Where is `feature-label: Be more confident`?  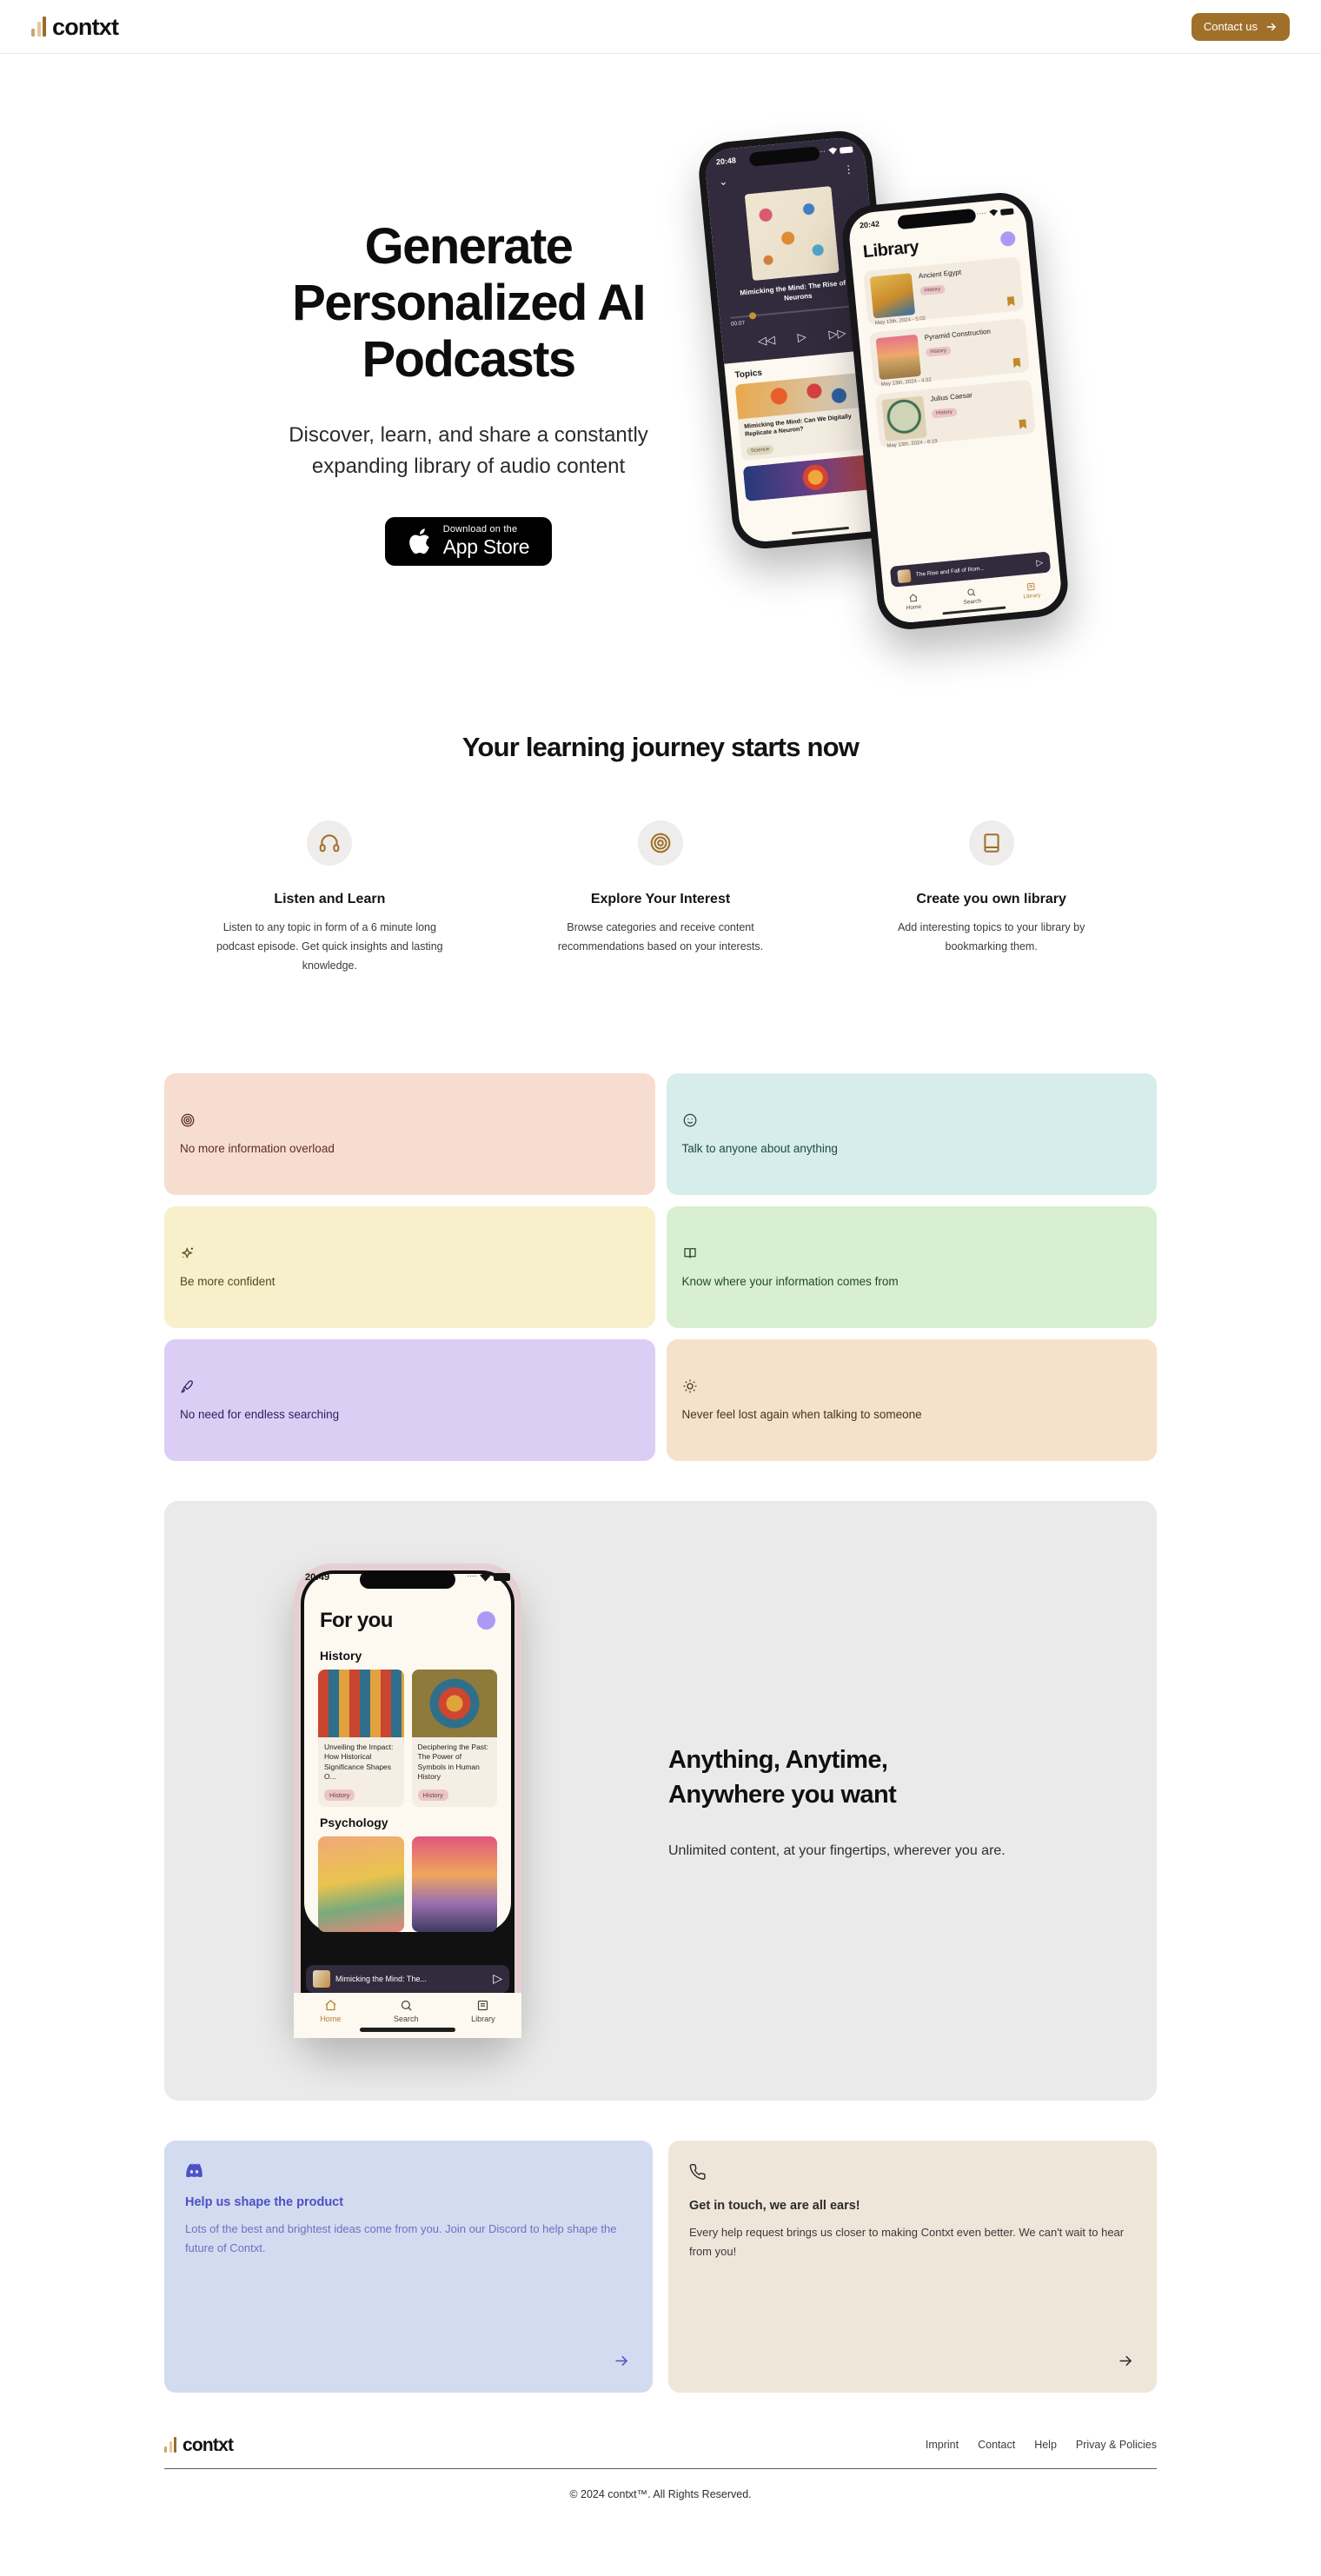 feature-label: Be more confident is located at coordinates (228, 1282).